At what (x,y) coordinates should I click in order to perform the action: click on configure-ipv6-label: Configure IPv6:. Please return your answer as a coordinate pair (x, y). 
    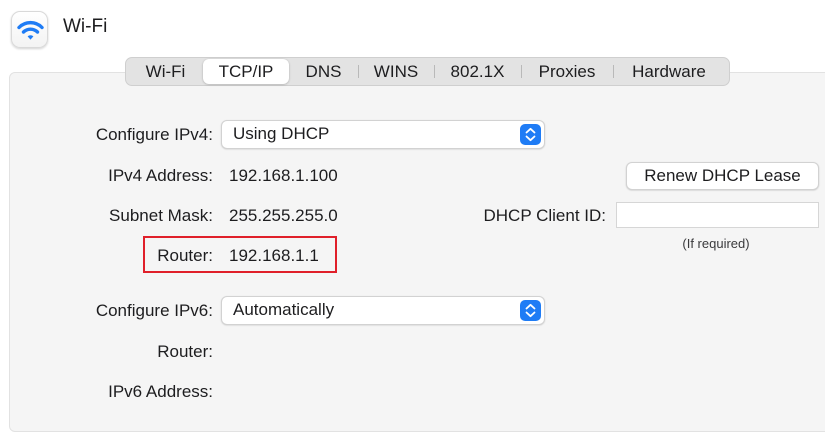
    Looking at the image, I should click on (154, 310).